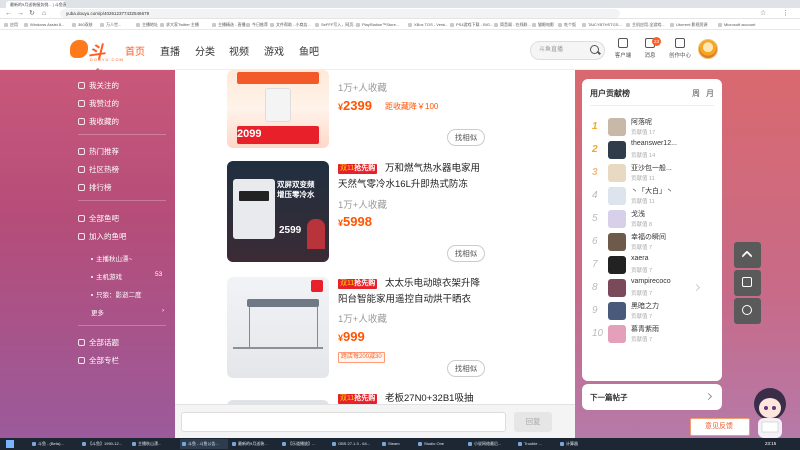  I want to click on bookmark-item: 主播地址, so click(147, 24).